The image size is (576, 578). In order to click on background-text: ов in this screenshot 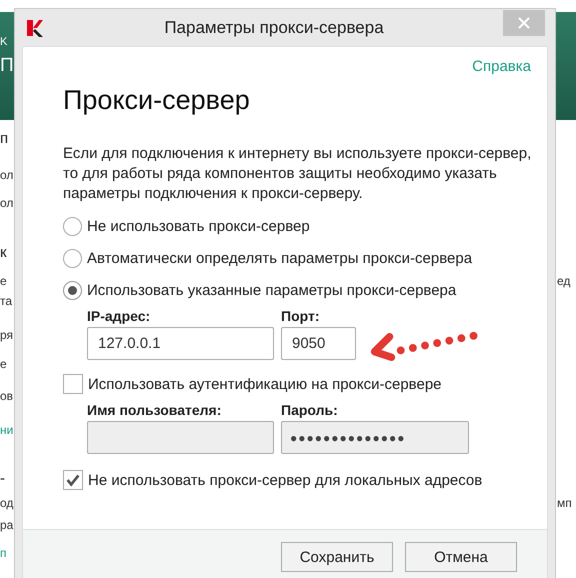, I will do `click(7, 396)`.